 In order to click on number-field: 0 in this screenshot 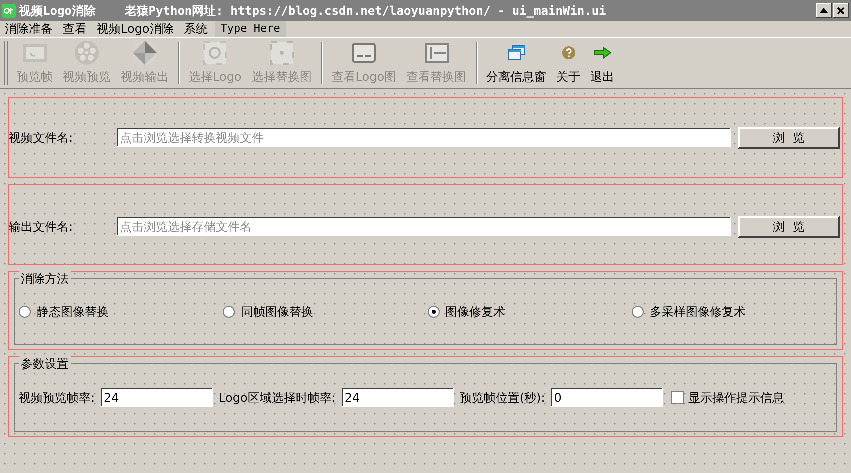, I will do `click(607, 397)`.